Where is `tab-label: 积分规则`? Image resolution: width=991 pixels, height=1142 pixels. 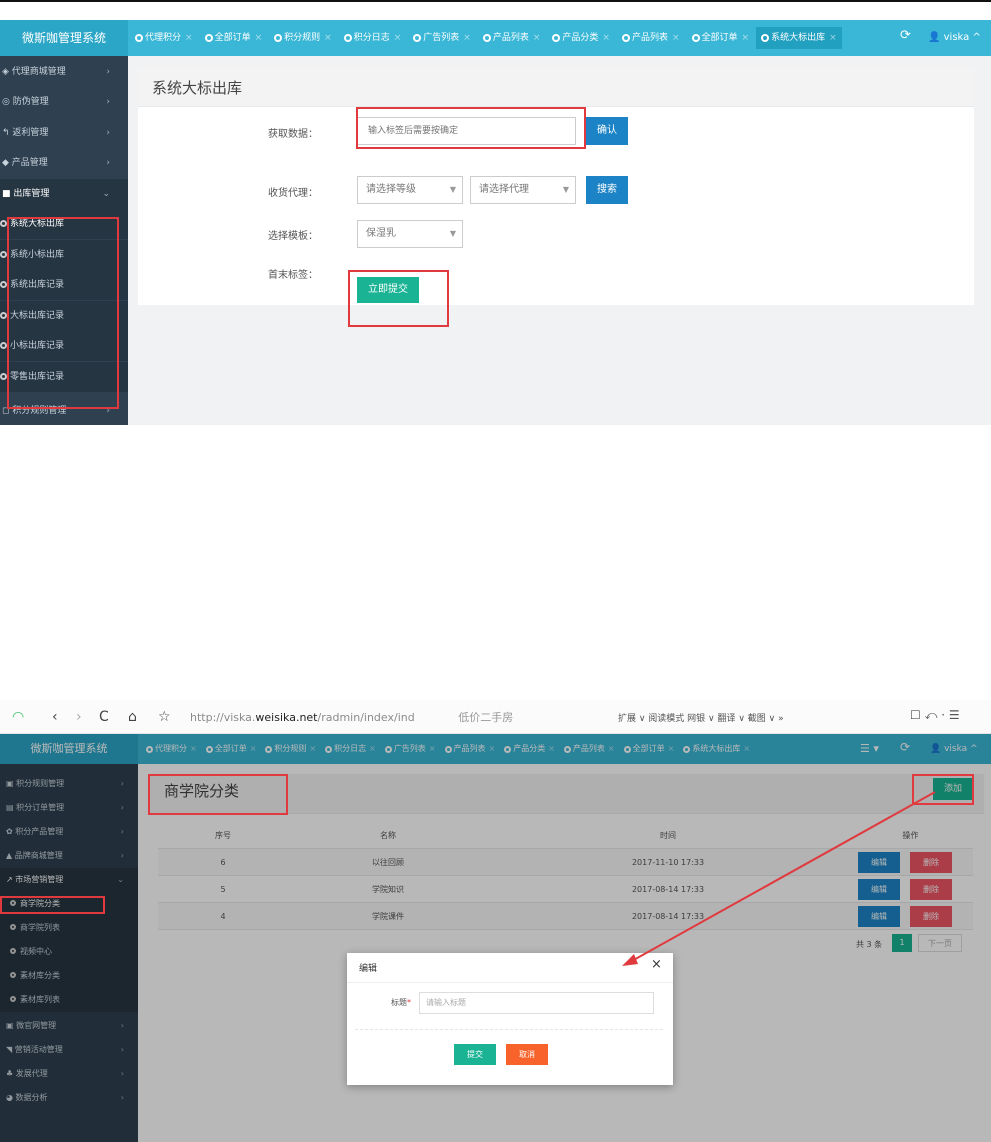
tab-label: 积分规则 is located at coordinates (302, 38).